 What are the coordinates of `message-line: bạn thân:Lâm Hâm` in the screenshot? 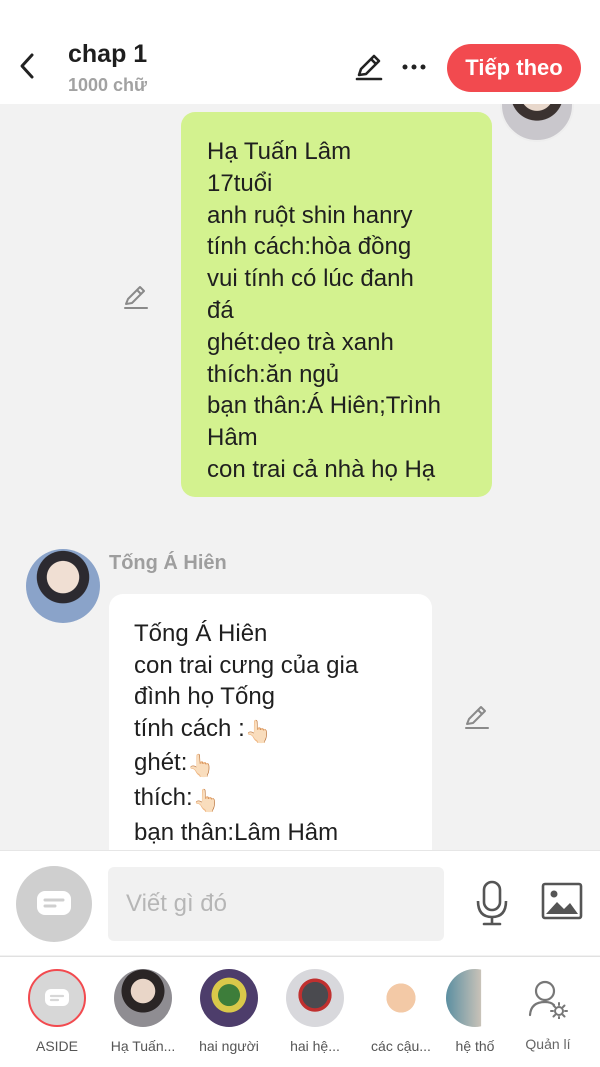 It's located at (236, 832).